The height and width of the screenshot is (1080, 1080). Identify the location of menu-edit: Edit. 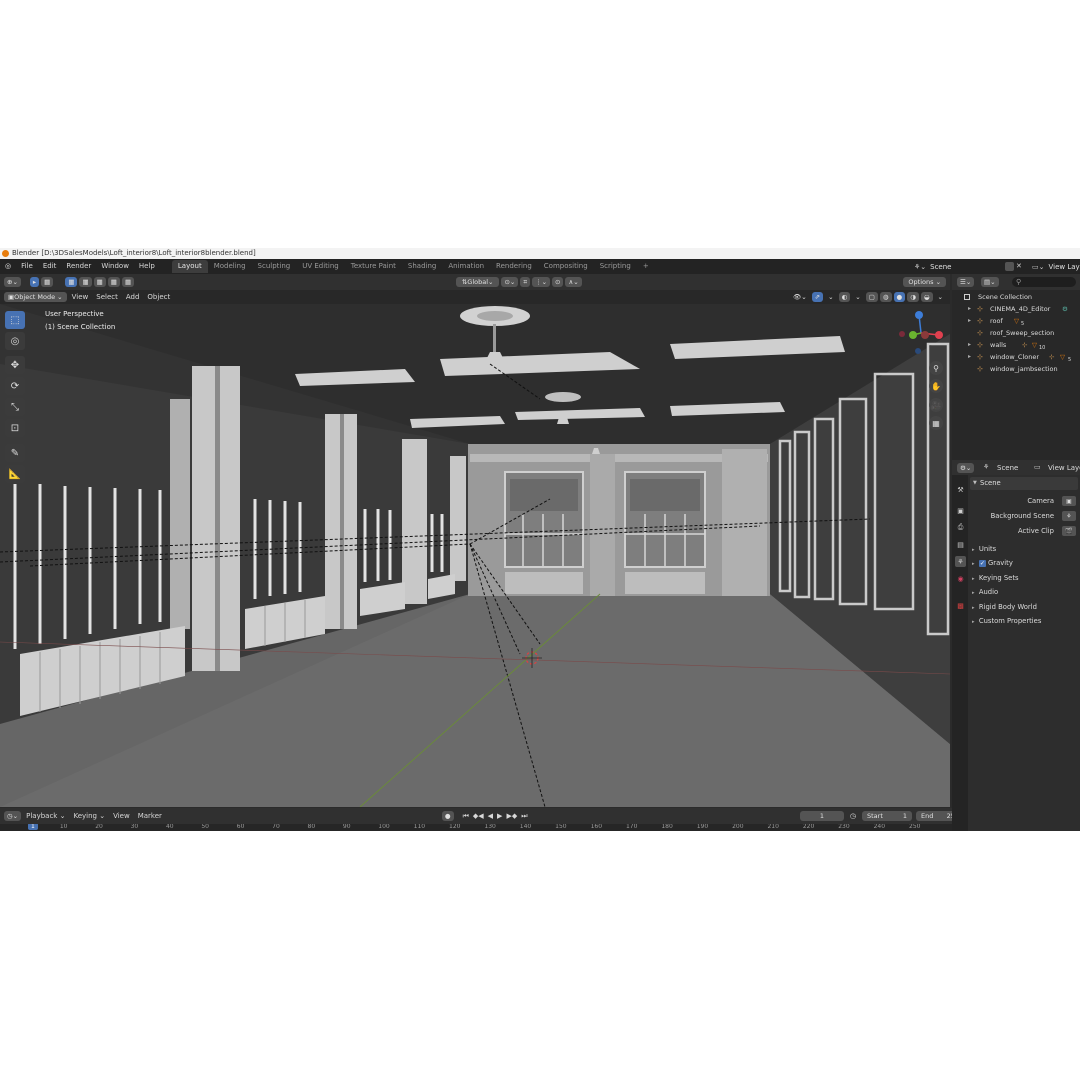
(50, 266).